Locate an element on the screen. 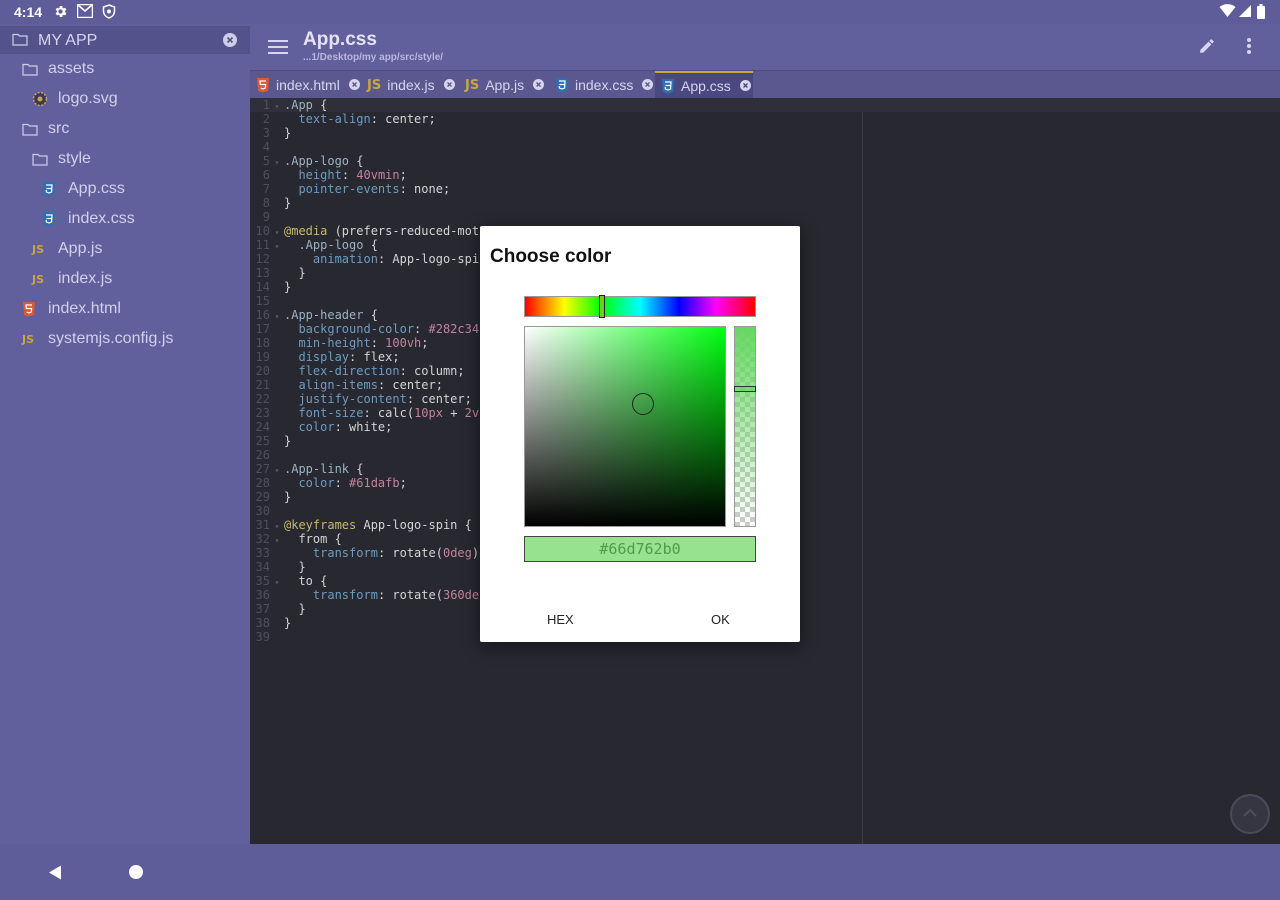  code-line: 36 transform: rotate(360de is located at coordinates (365, 595).